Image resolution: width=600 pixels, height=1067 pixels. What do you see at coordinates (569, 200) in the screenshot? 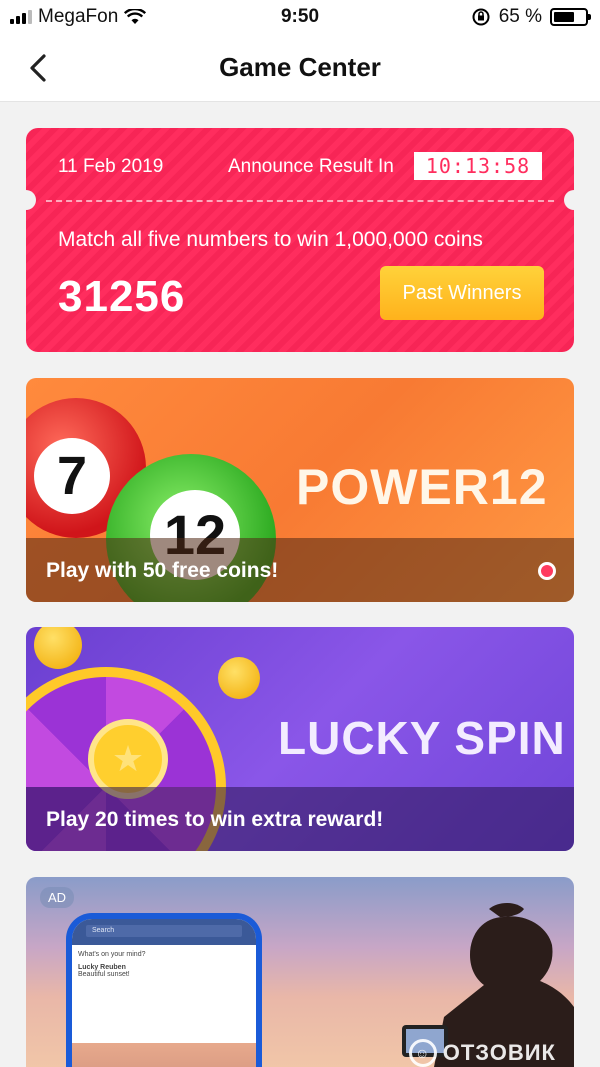
I see `ticket-notch-right` at bounding box center [569, 200].